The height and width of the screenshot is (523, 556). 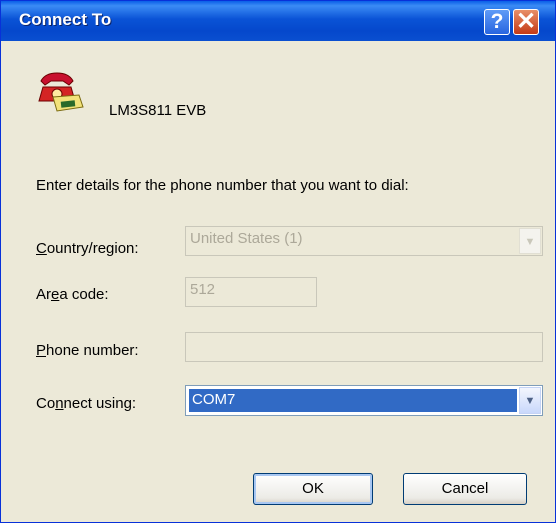 What do you see at coordinates (65, 19) in the screenshot?
I see `window-title: Connect To` at bounding box center [65, 19].